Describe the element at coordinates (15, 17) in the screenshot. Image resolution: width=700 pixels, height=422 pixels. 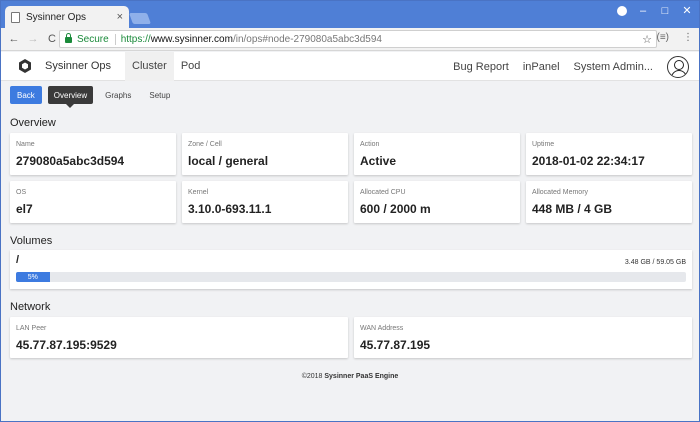
I see `page-icon` at that location.